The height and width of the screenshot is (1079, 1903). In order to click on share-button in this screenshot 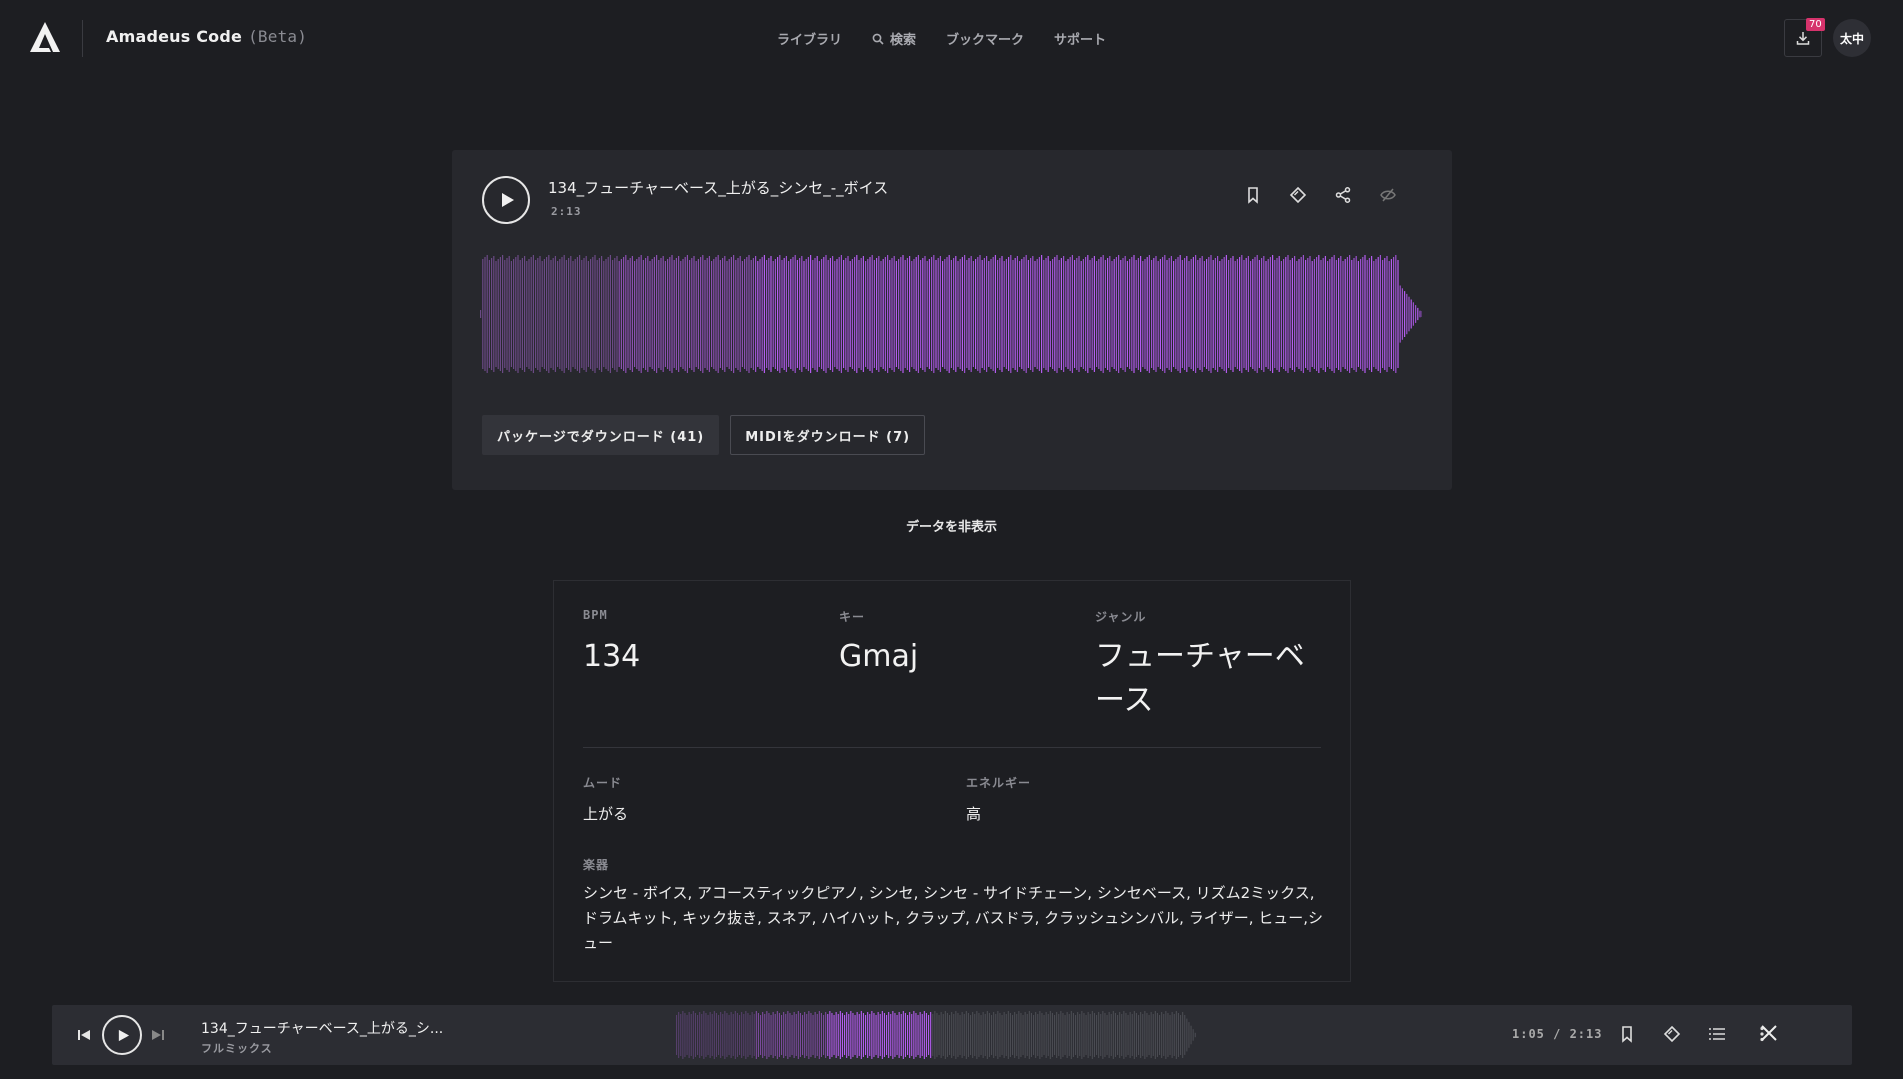, I will do `click(1342, 194)`.